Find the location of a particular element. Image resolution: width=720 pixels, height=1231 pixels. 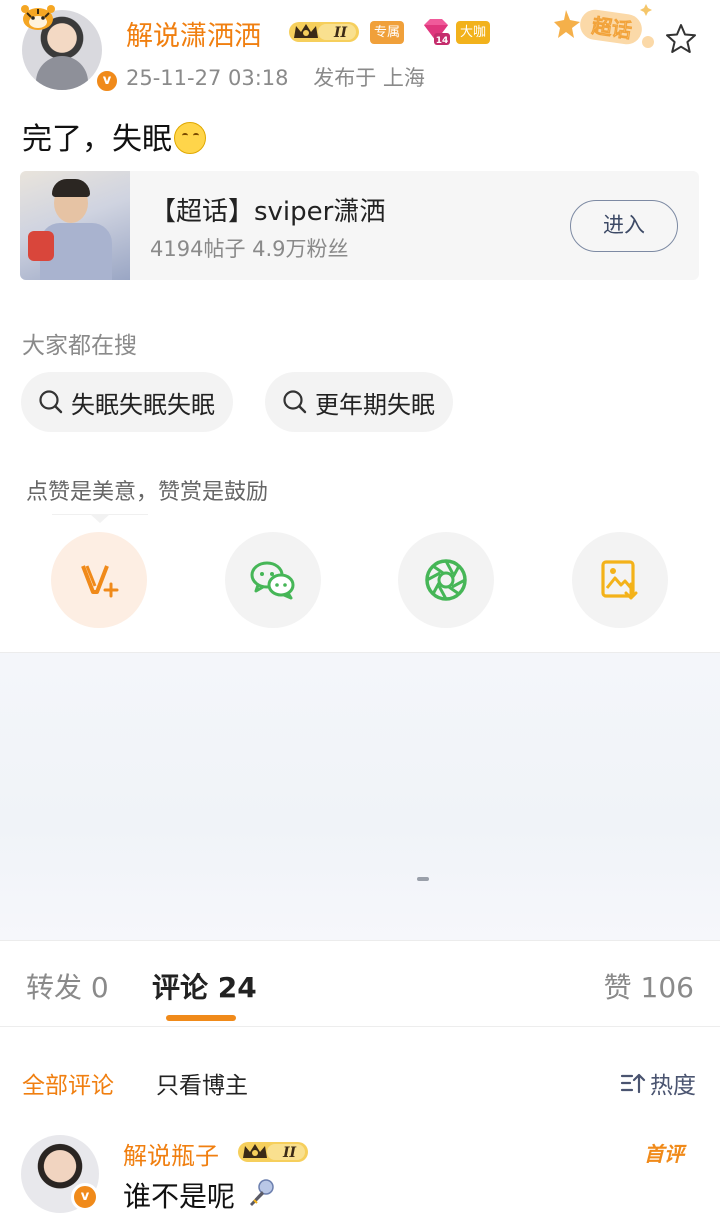

post-content-text: 完了，失眠 is located at coordinates (97, 139).